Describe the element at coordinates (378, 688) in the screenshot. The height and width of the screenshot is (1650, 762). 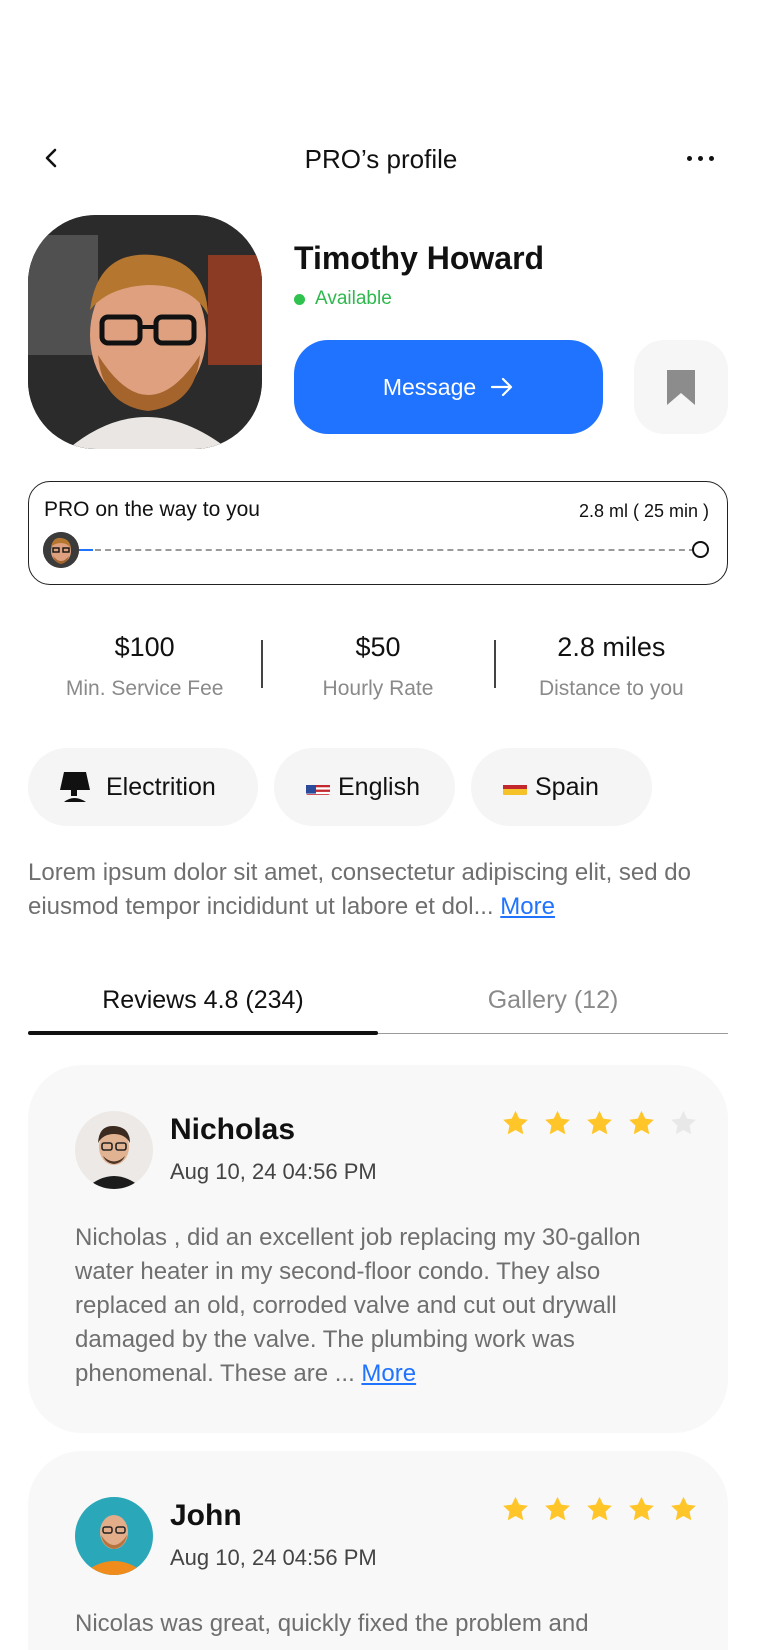
I see `stat-label: Hourly Rate` at that location.